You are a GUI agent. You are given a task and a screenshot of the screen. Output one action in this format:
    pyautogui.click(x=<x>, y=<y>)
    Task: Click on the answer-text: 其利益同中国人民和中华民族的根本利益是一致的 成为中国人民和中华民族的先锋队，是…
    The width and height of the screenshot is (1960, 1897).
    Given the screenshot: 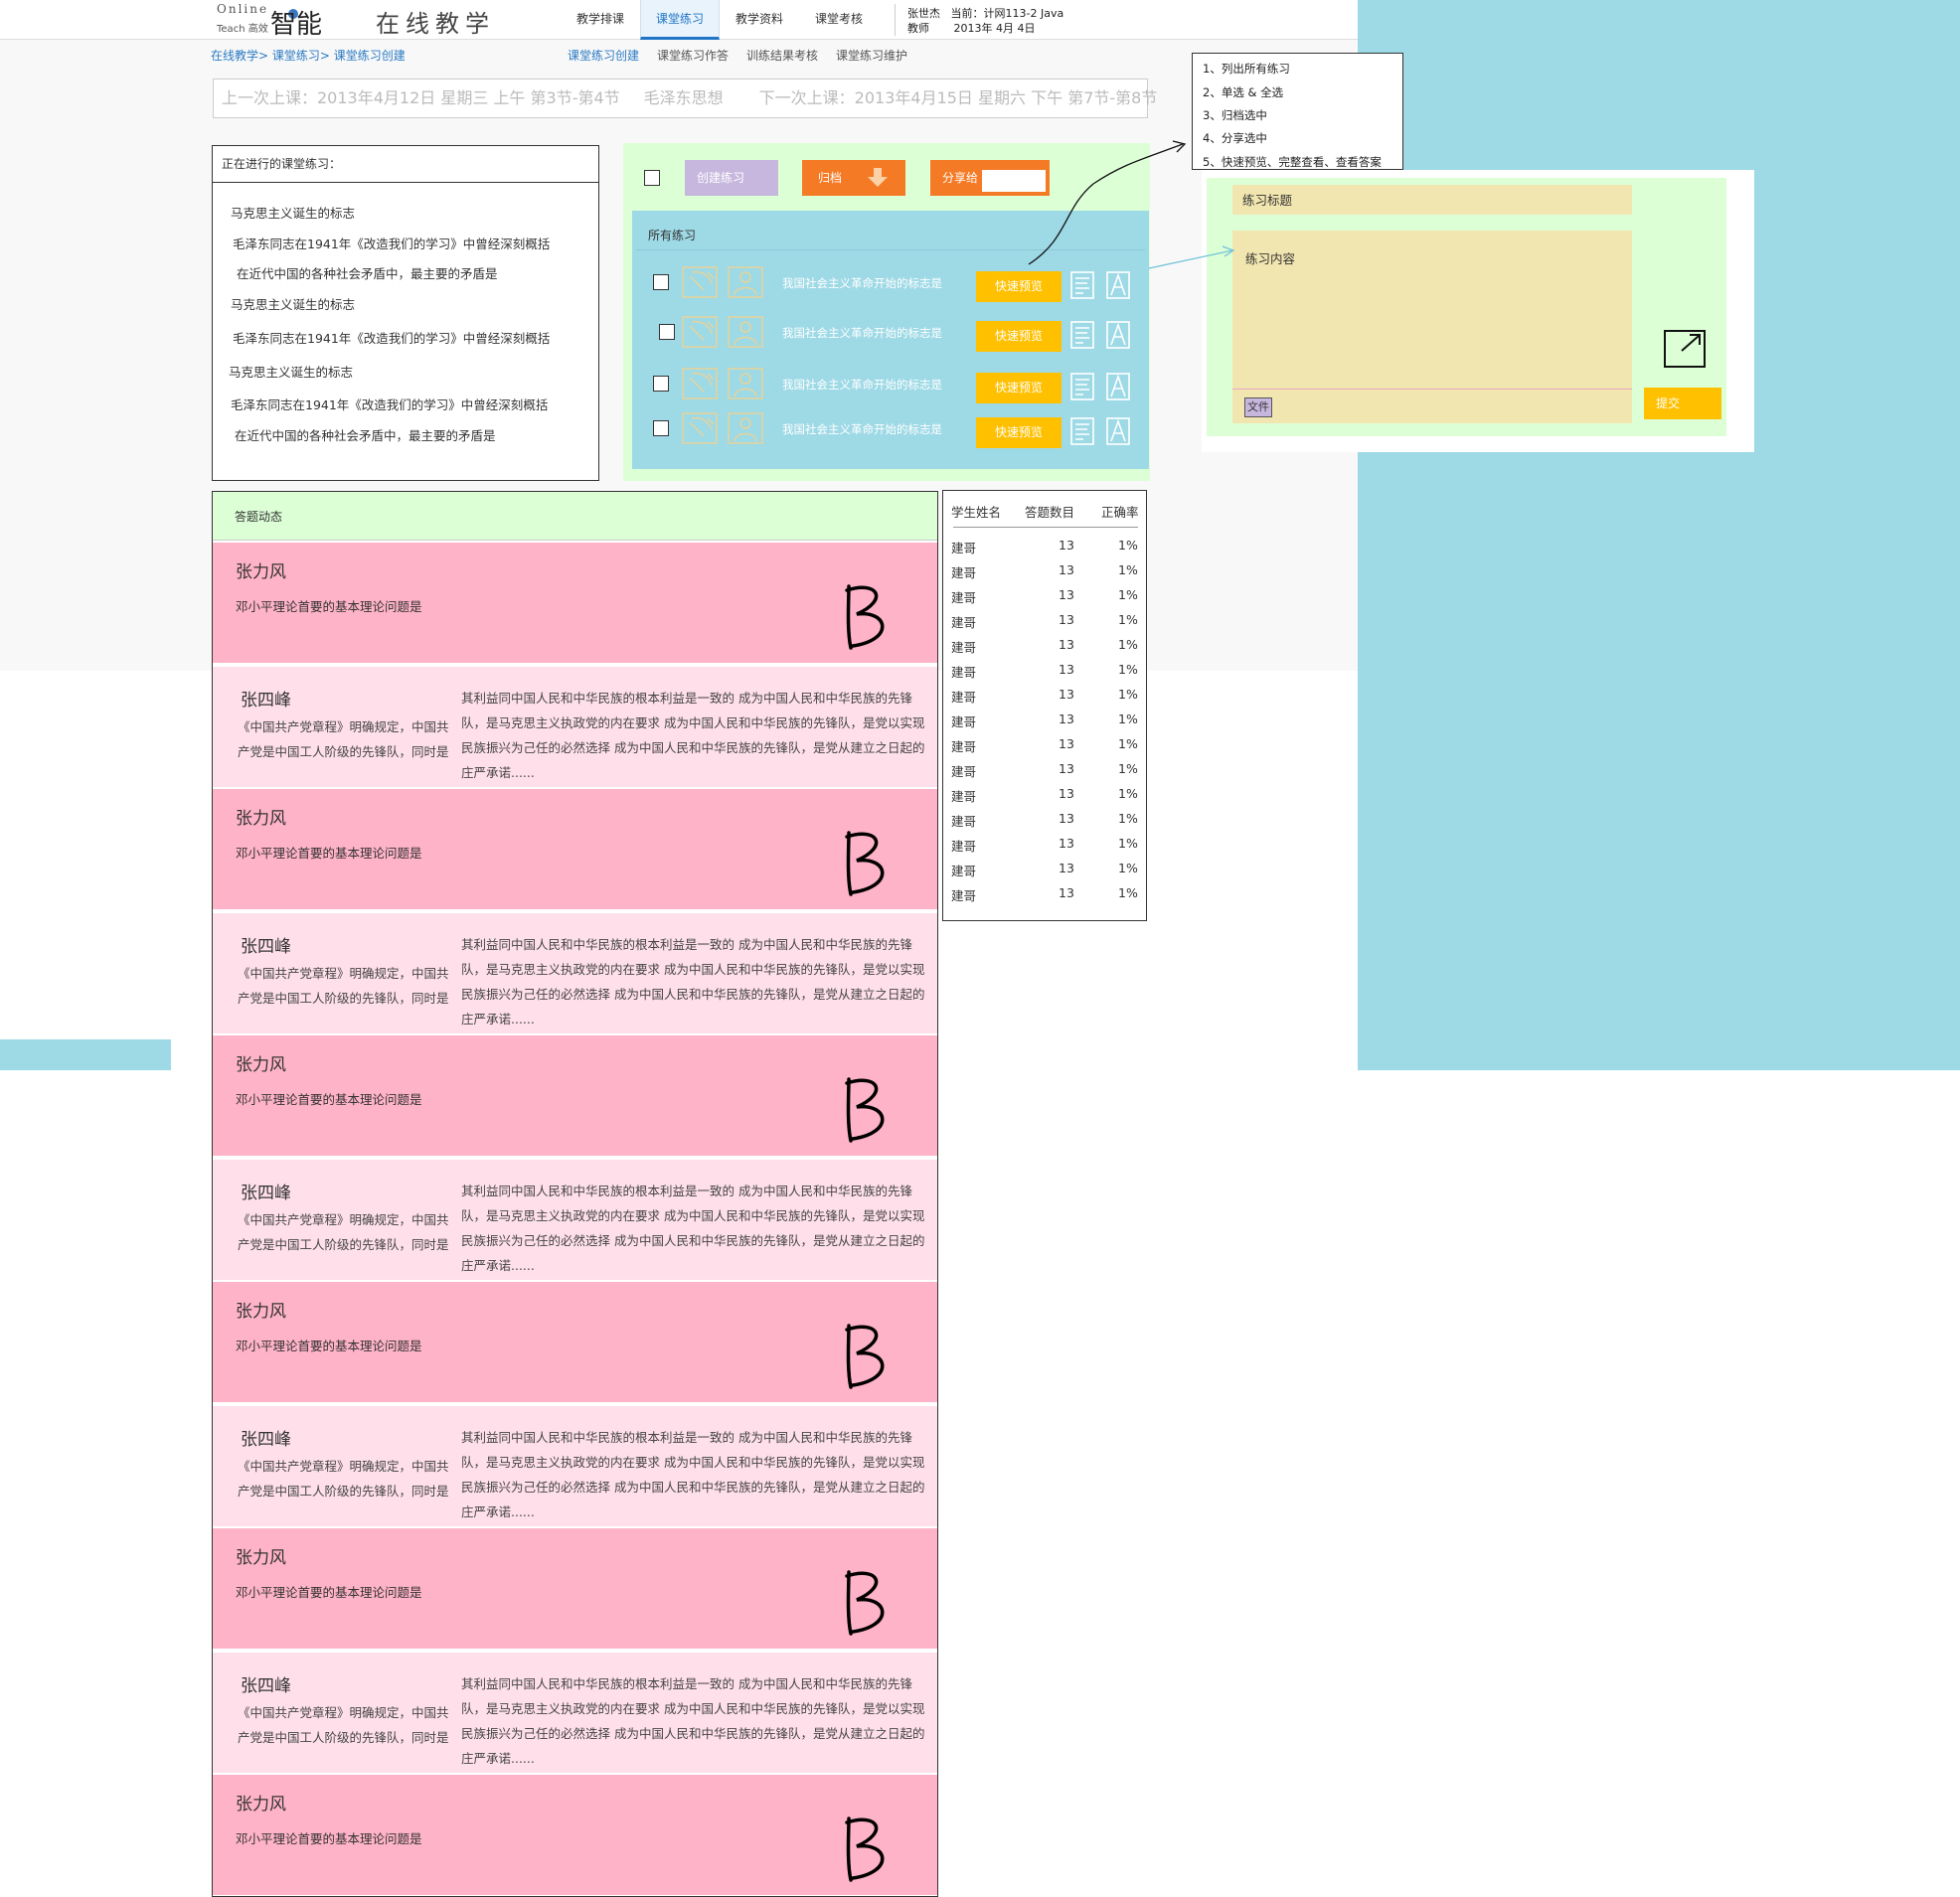 What is the action you would take?
    pyautogui.click(x=693, y=982)
    